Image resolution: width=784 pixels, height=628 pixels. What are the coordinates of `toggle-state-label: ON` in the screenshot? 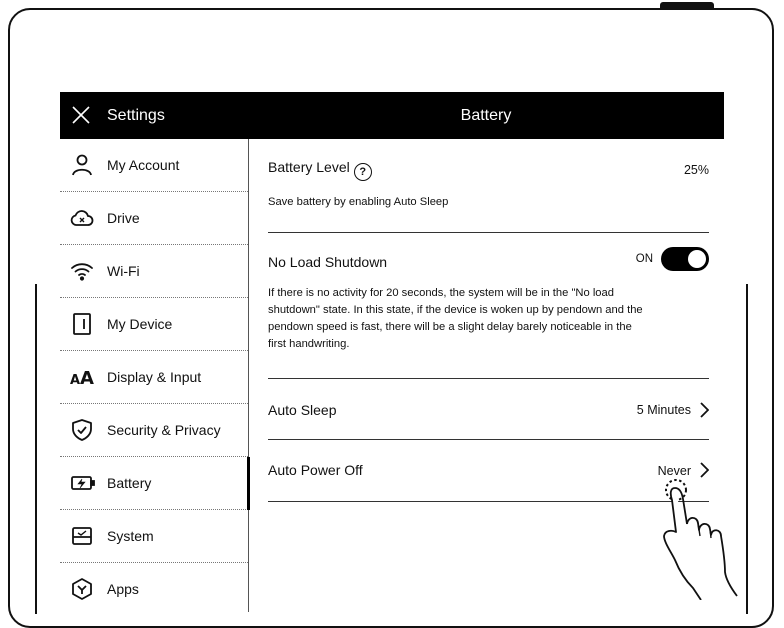 It's located at (644, 259).